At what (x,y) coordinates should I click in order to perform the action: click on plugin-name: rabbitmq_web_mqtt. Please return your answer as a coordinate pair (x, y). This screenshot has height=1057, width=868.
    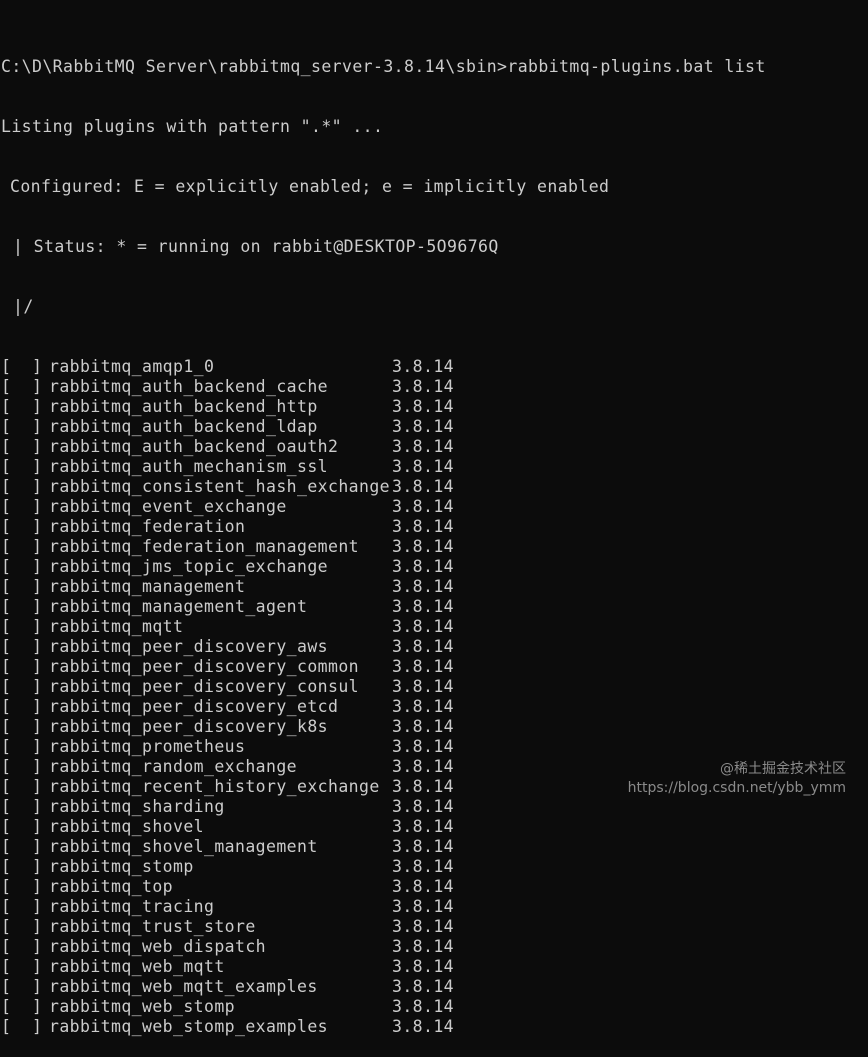
    Looking at the image, I should click on (137, 966).